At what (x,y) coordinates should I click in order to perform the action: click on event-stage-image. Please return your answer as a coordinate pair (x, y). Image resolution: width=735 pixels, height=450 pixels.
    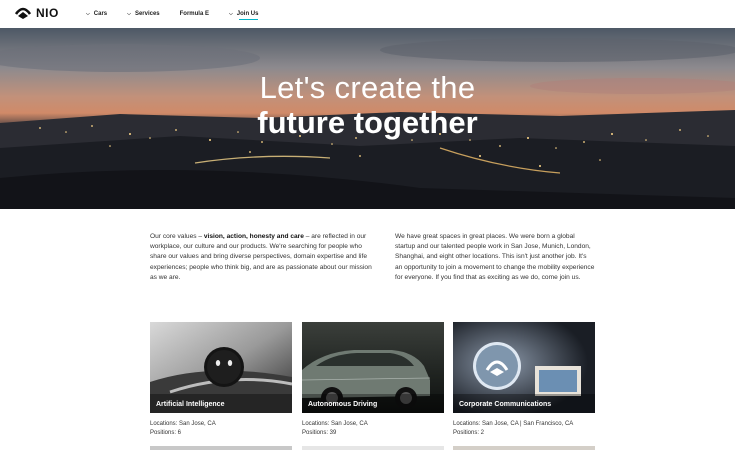
    Looking at the image, I should click on (524, 367).